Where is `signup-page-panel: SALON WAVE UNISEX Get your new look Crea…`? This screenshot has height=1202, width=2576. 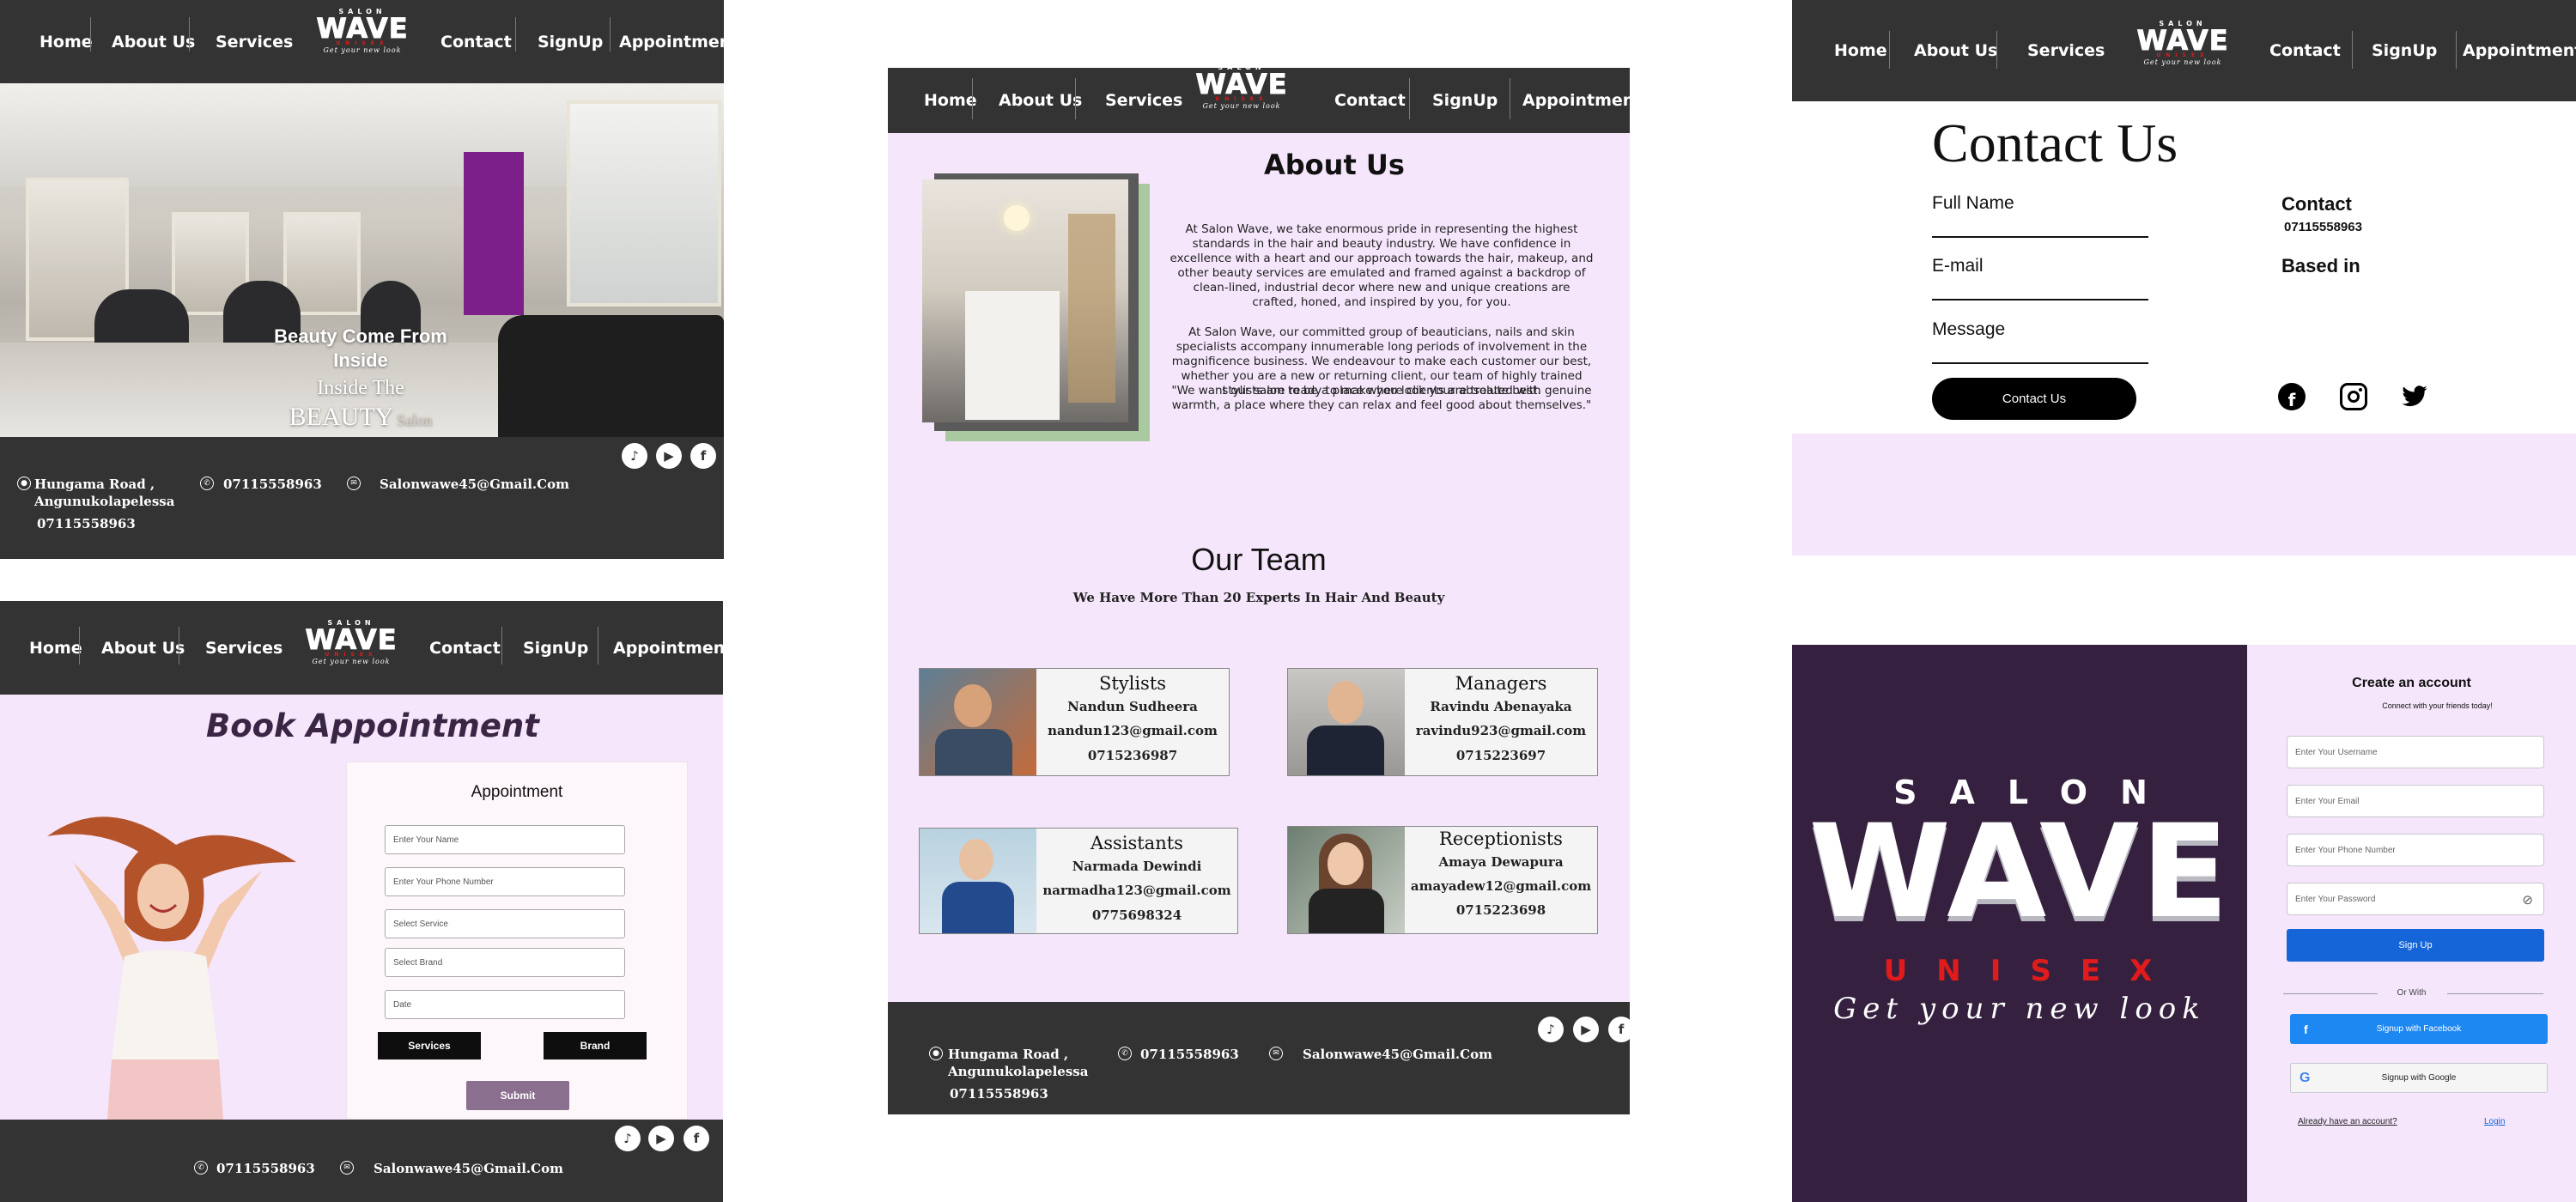
signup-page-panel: SALON WAVE UNISEX Get your new look Crea… is located at coordinates (2184, 923).